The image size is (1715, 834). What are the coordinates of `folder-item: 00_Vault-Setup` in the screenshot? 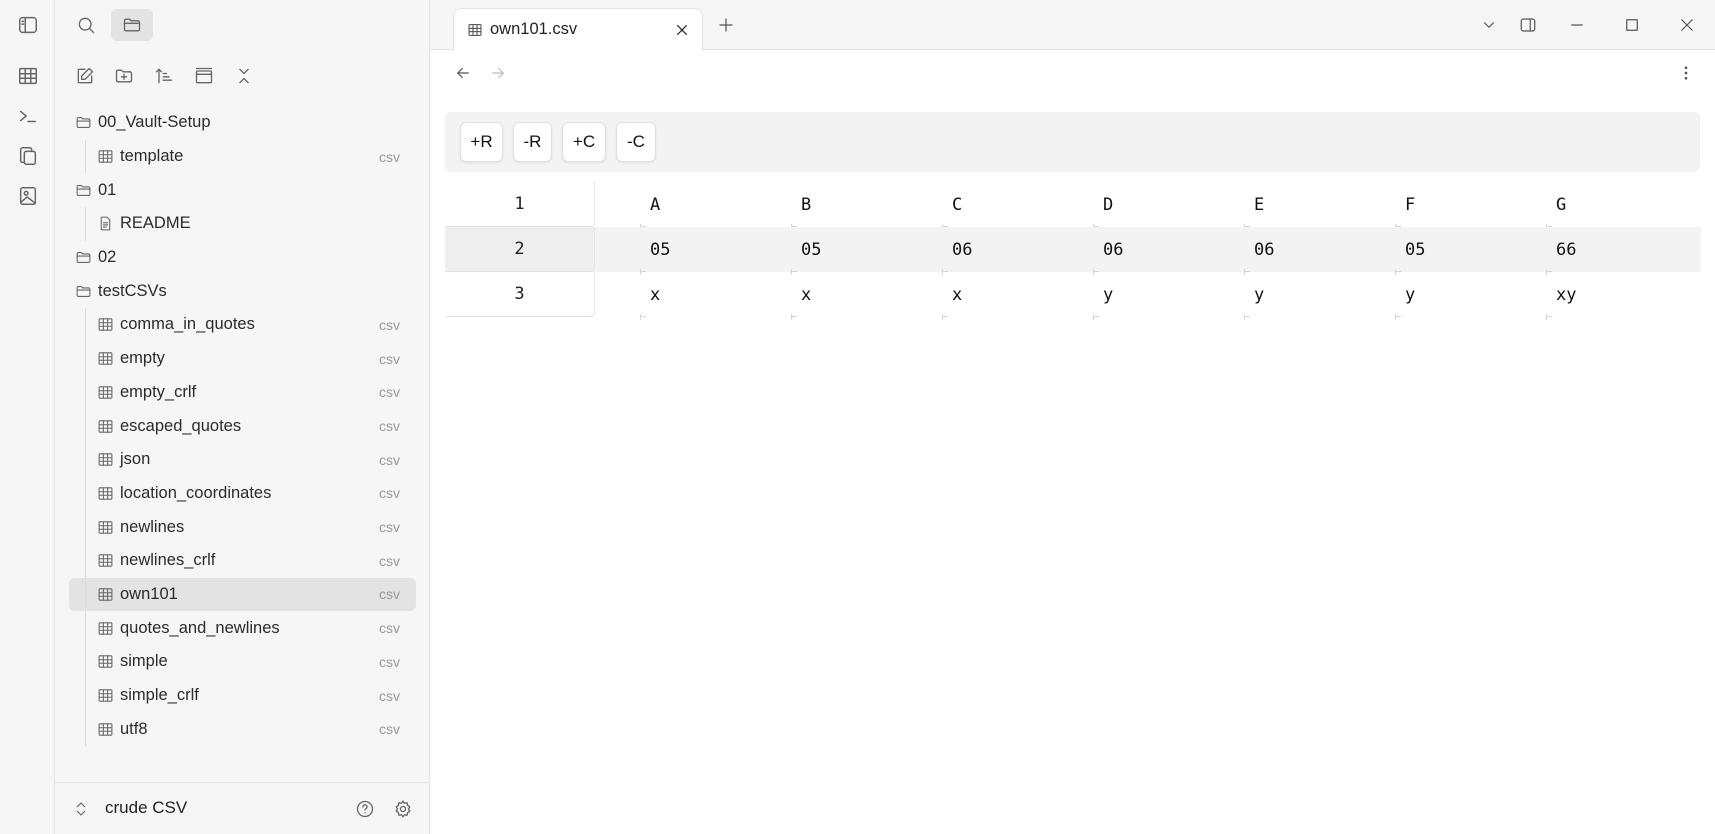 It's located at (242, 123).